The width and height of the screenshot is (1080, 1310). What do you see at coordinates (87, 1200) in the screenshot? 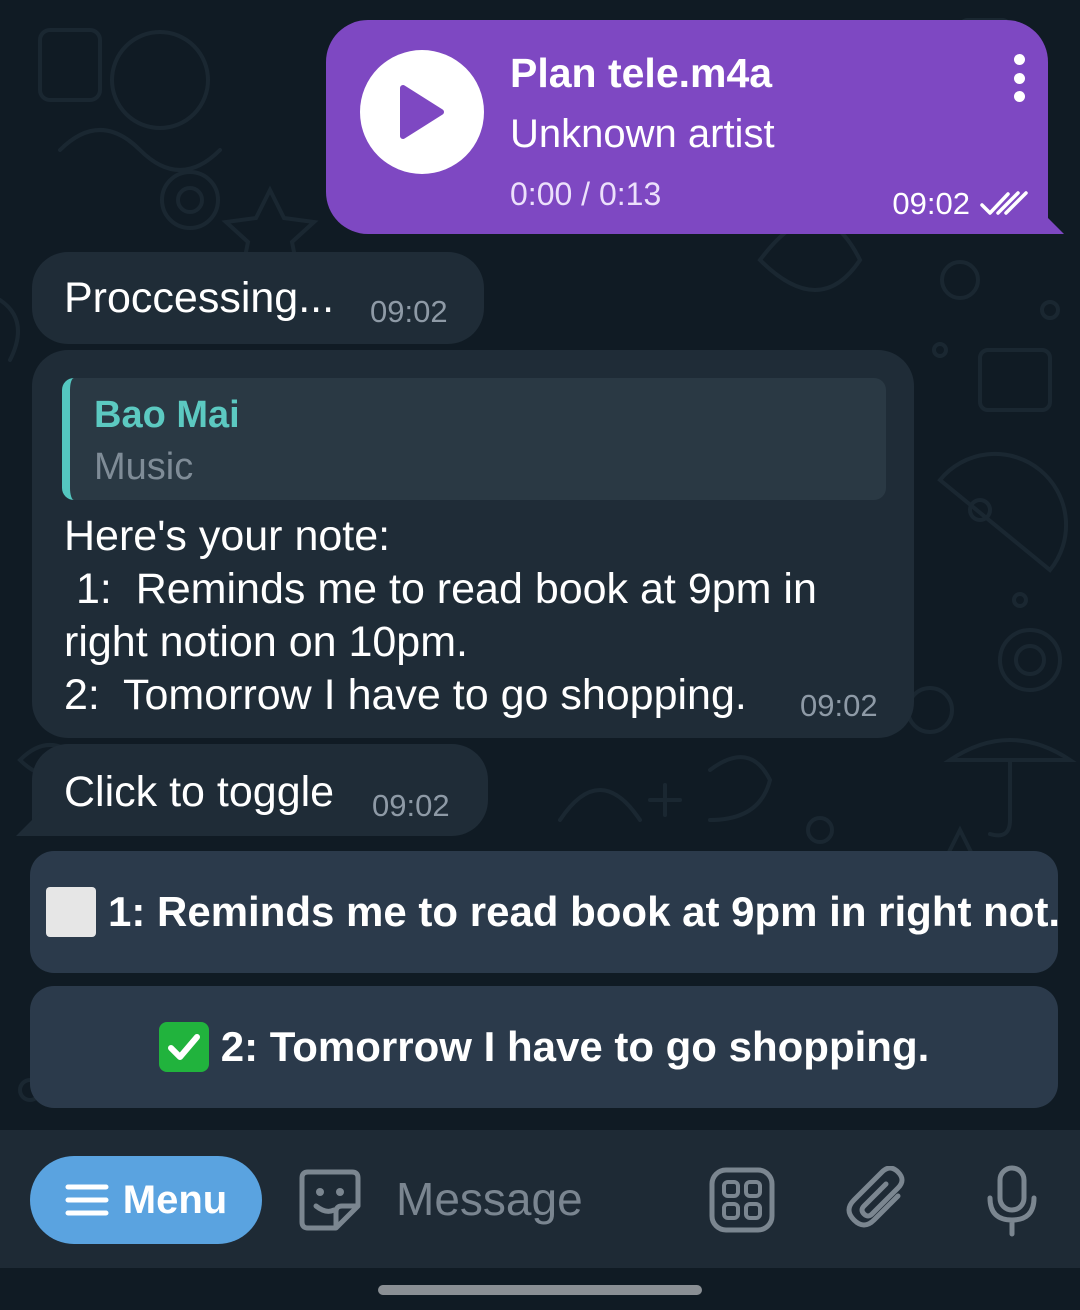
I see `menu-lines-icon` at bounding box center [87, 1200].